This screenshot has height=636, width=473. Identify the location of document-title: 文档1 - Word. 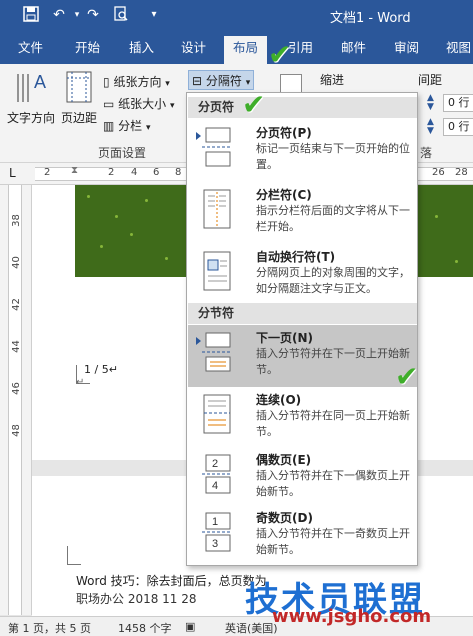
(370, 18).